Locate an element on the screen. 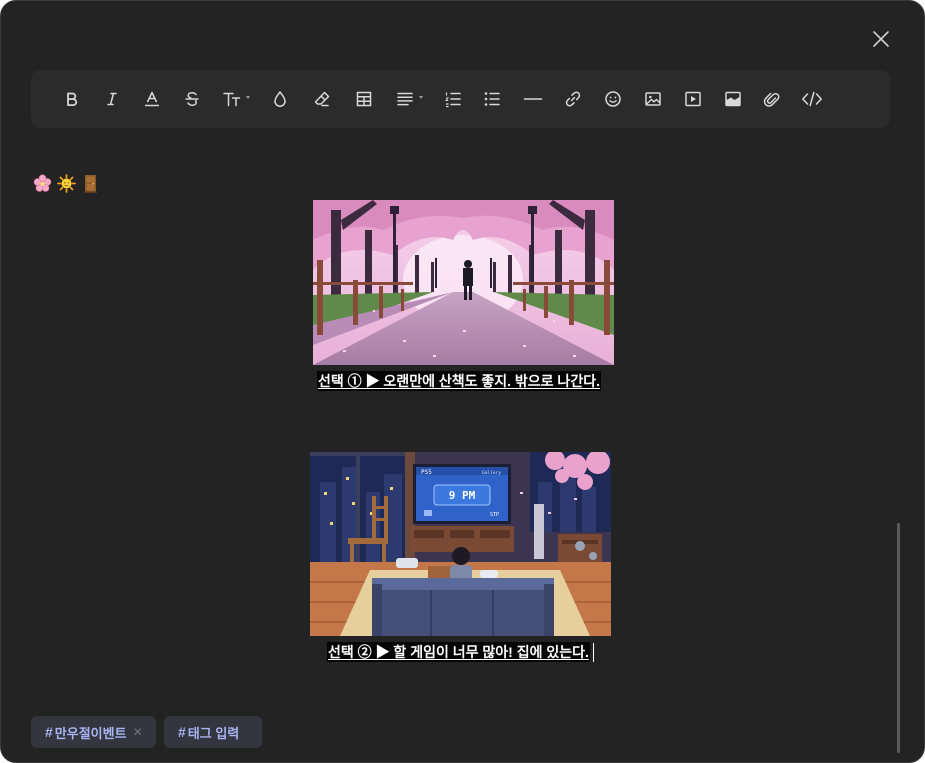  pixel-art-cherry-blossom-path is located at coordinates (463, 282).